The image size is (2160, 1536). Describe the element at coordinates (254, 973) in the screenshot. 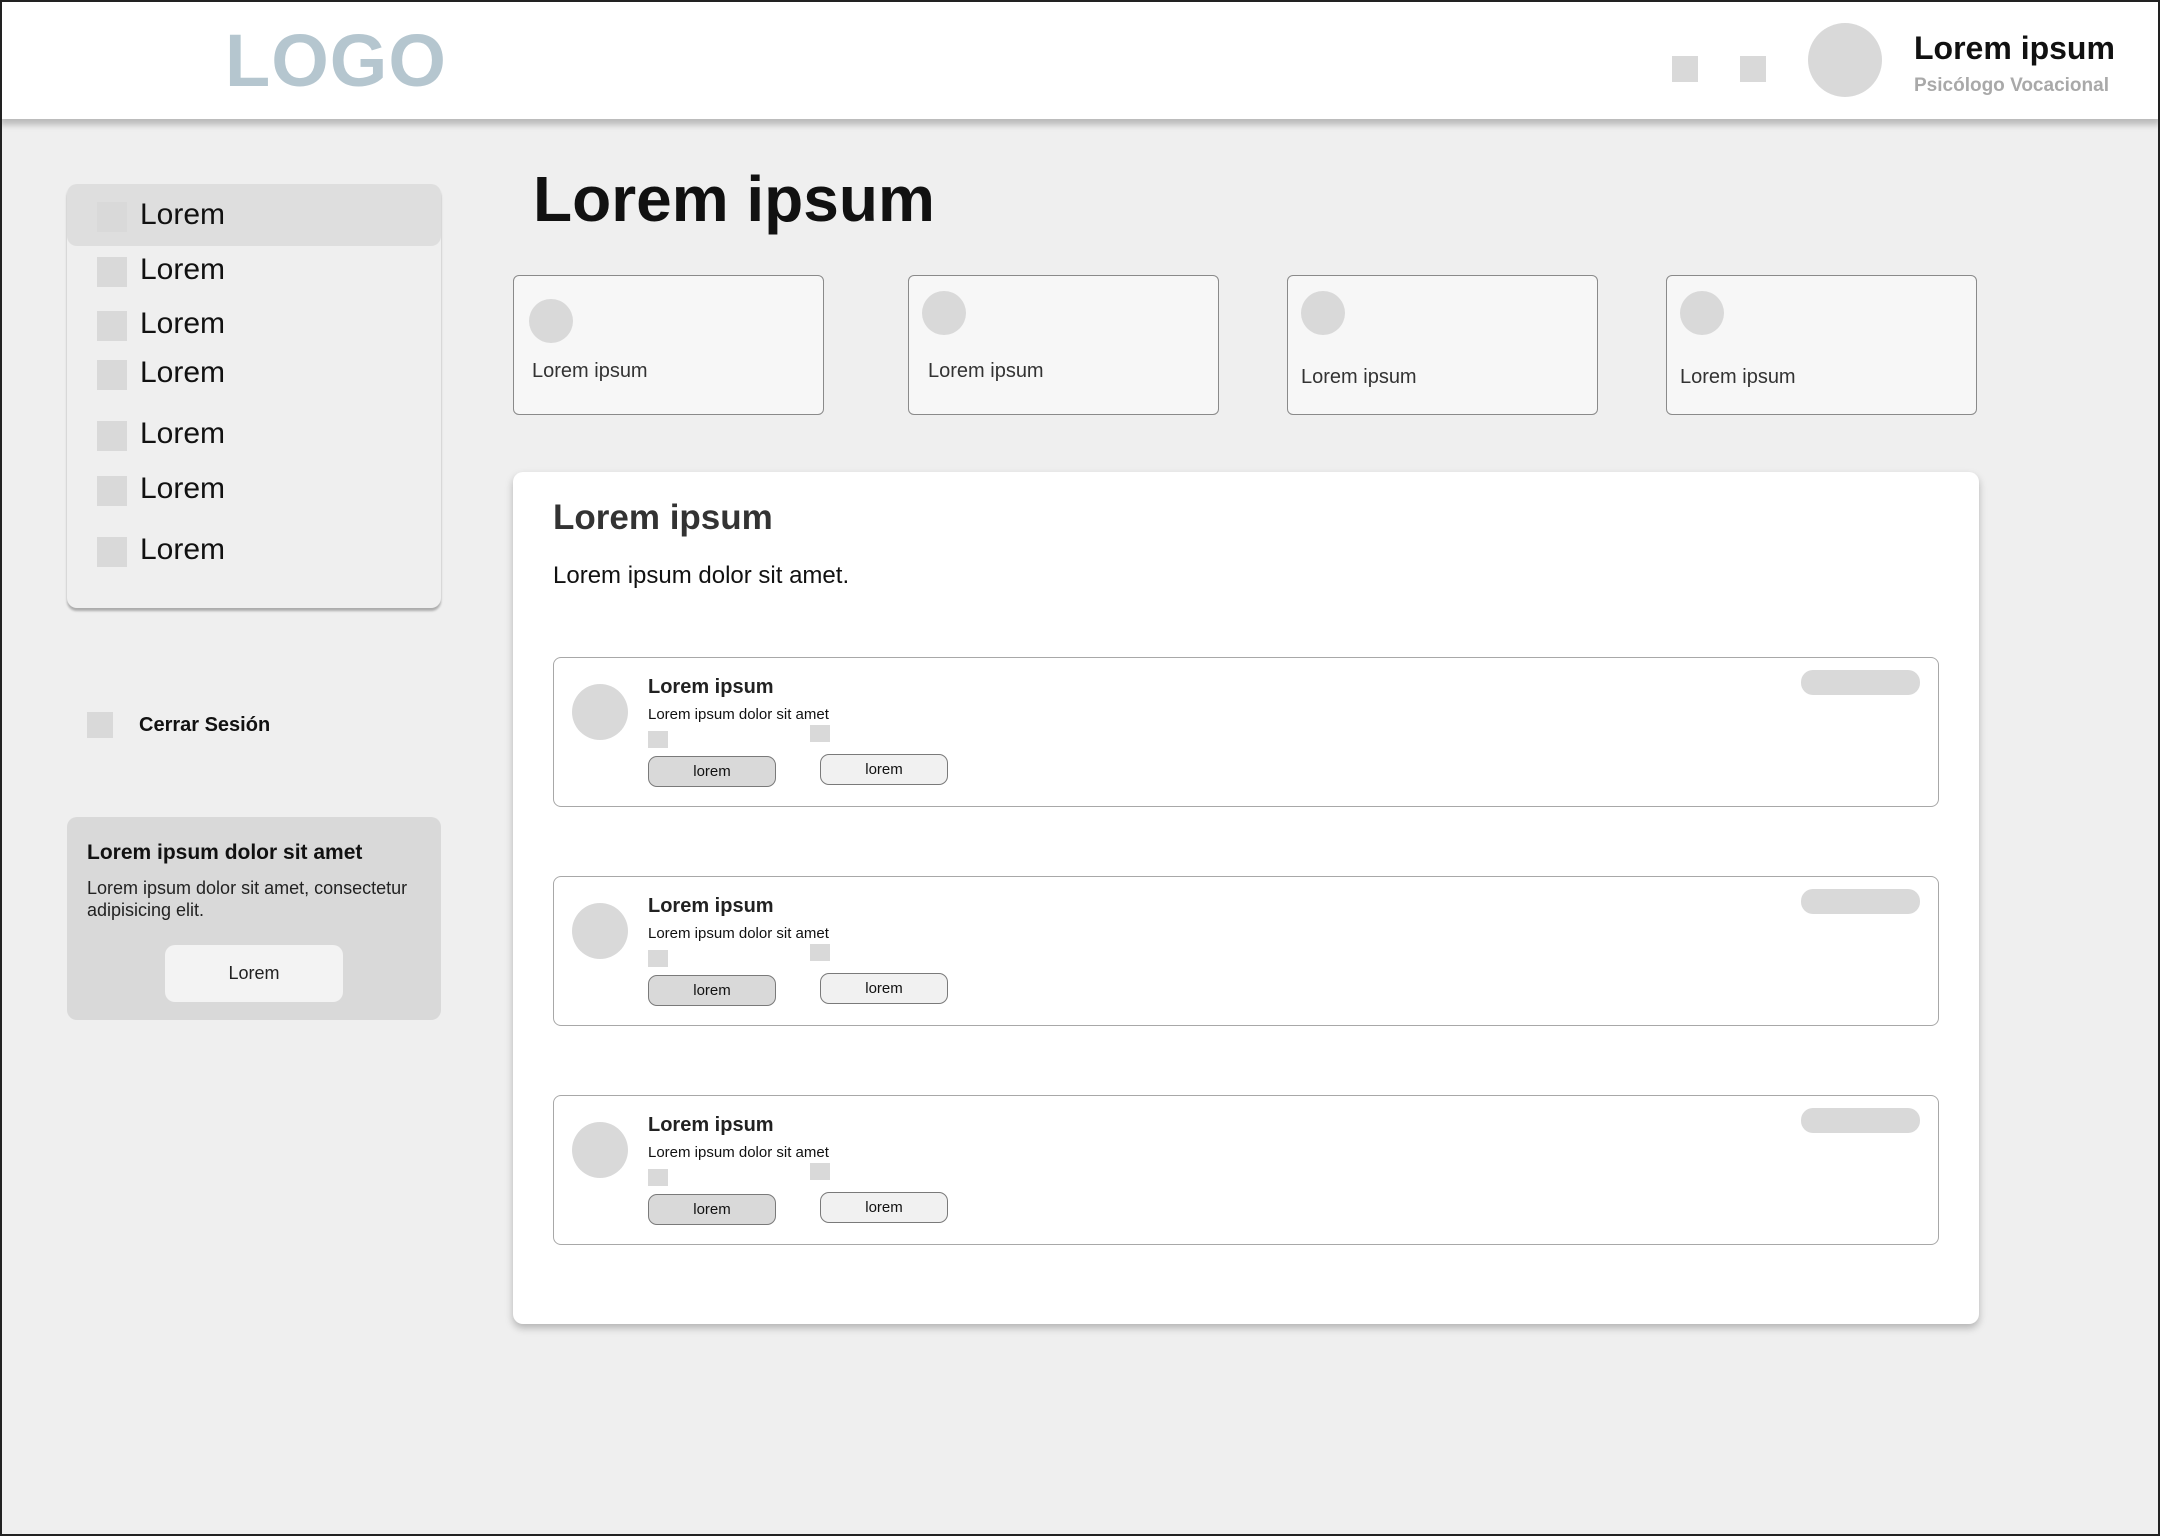

I see `promo-button: Lorem` at that location.